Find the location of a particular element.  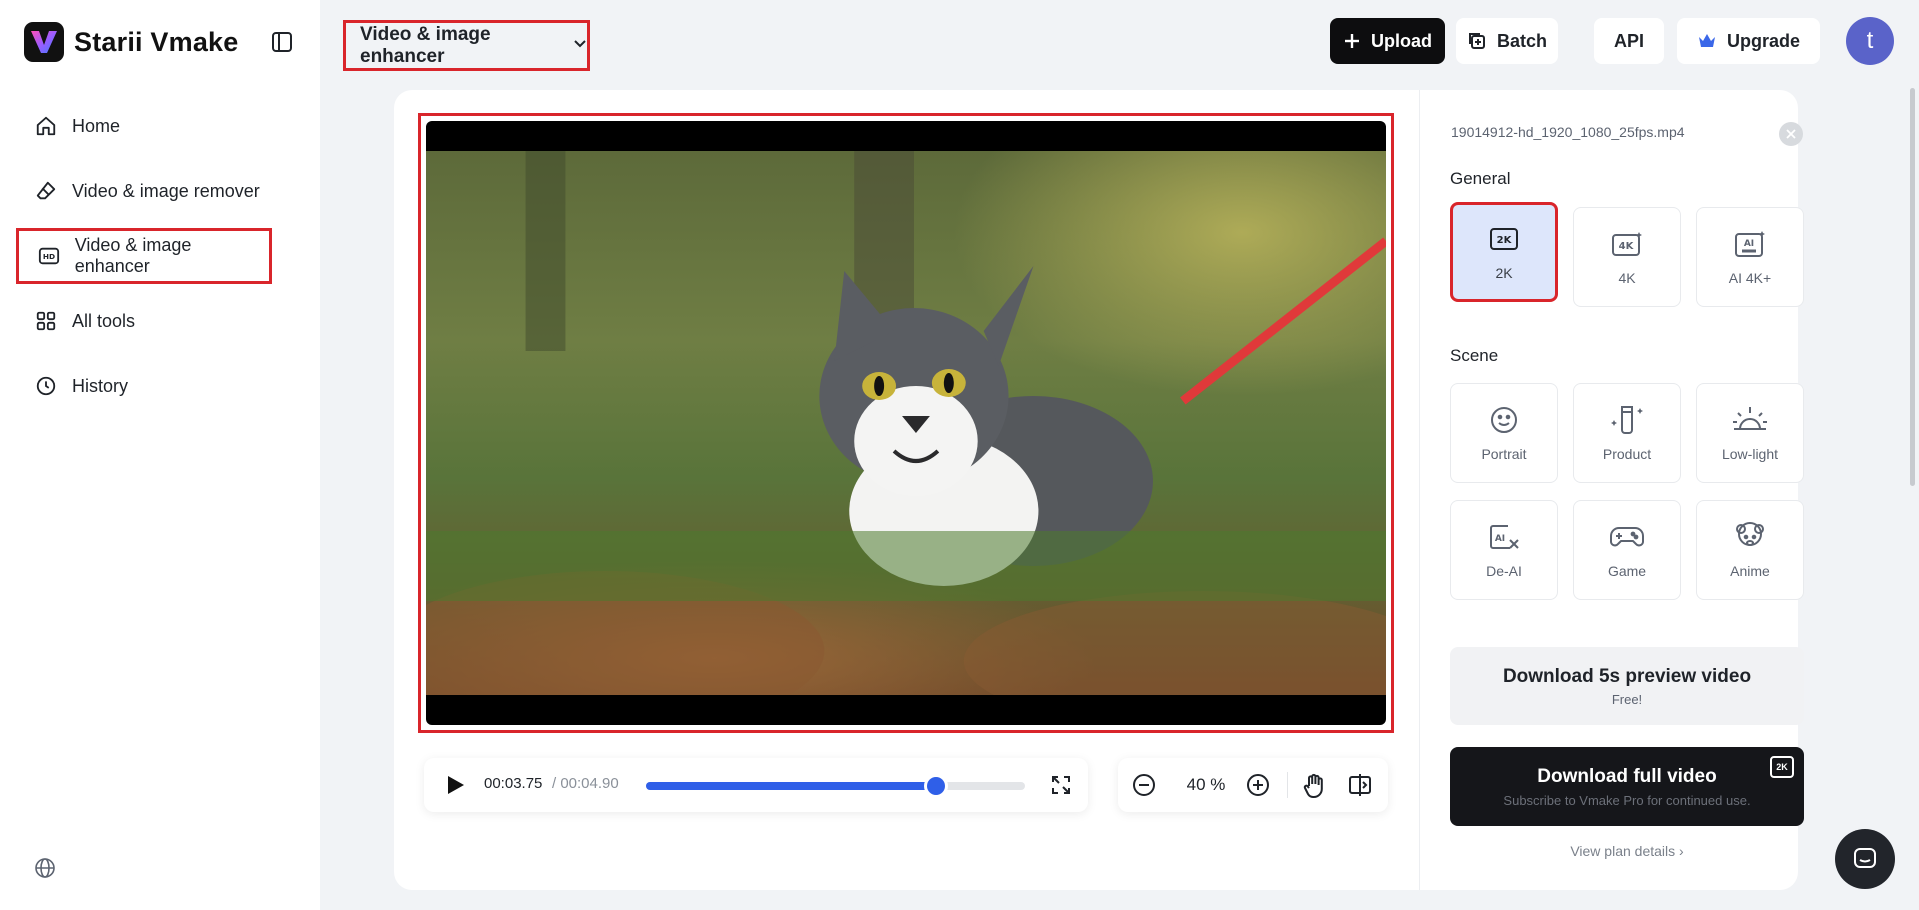

mode-dropdown: Video & image enhancer is located at coordinates (466, 45).